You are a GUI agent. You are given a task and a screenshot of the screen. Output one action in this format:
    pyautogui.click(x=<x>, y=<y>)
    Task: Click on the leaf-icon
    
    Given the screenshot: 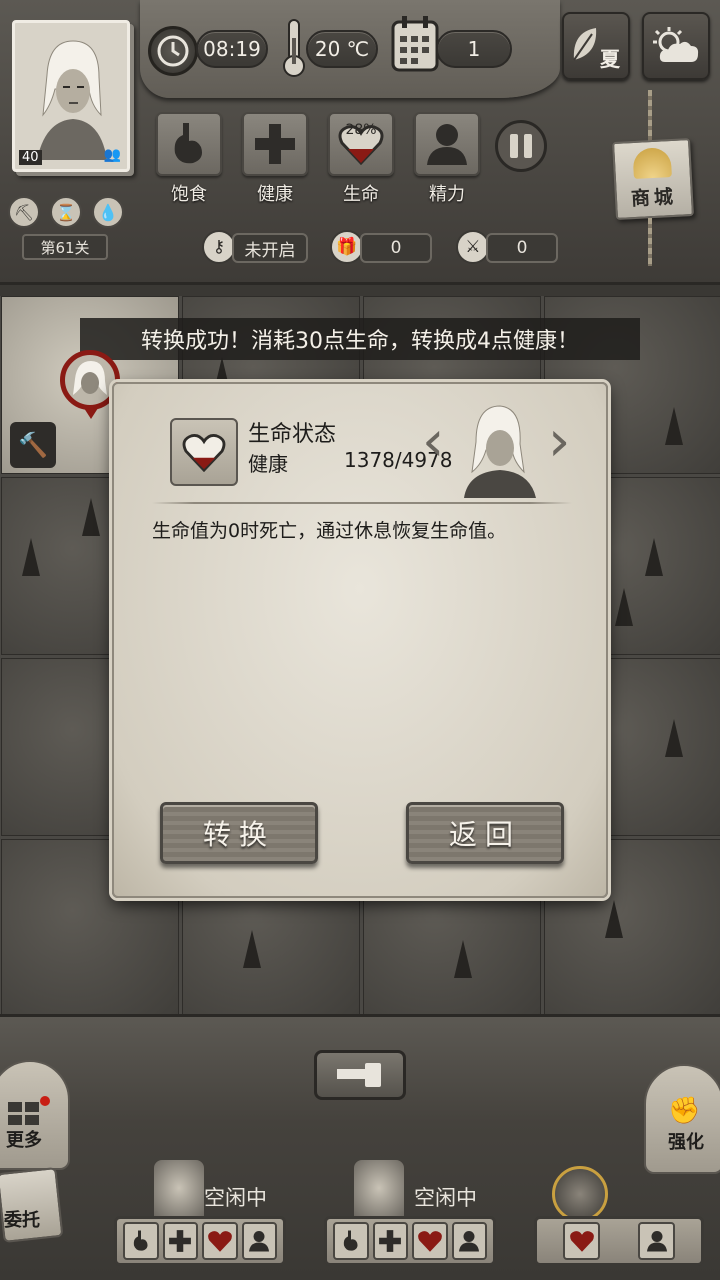 What is the action you would take?
    pyautogui.click(x=585, y=44)
    